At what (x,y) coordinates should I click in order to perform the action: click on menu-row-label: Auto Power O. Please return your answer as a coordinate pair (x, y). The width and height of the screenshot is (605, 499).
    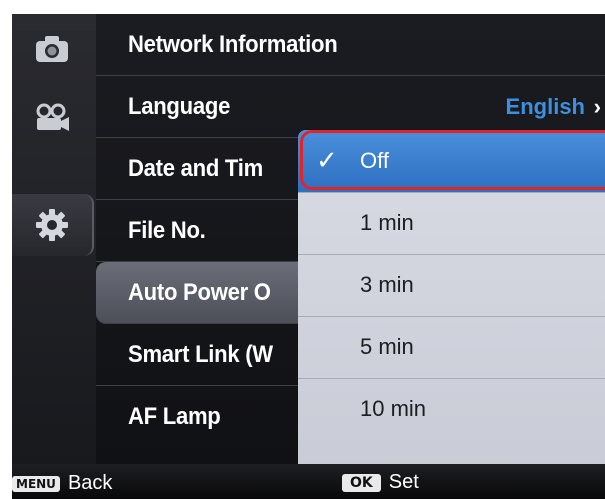
    Looking at the image, I should click on (199, 292).